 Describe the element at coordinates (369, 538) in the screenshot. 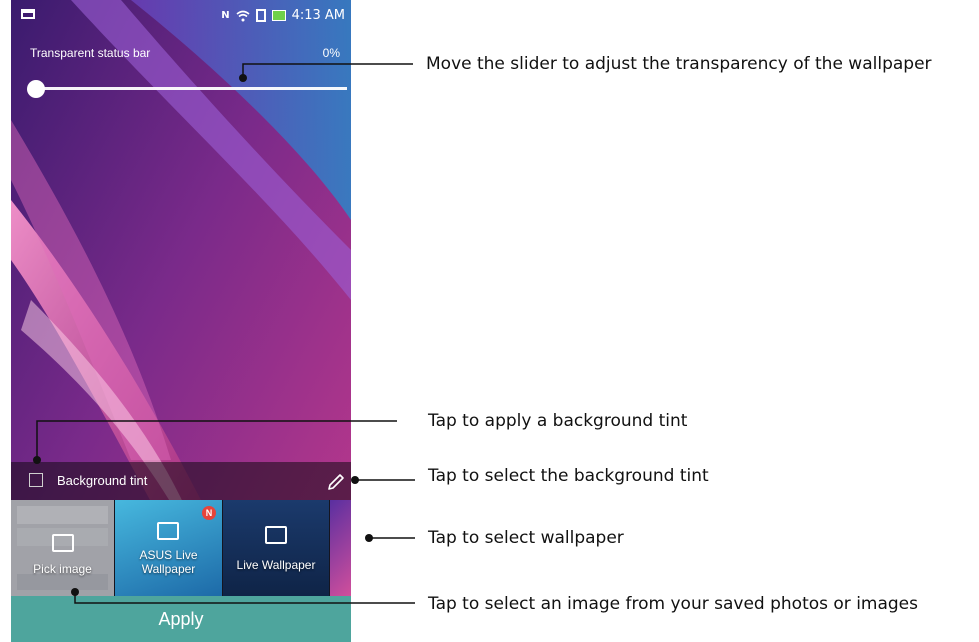

I see `callout-dot-wallpaper` at that location.